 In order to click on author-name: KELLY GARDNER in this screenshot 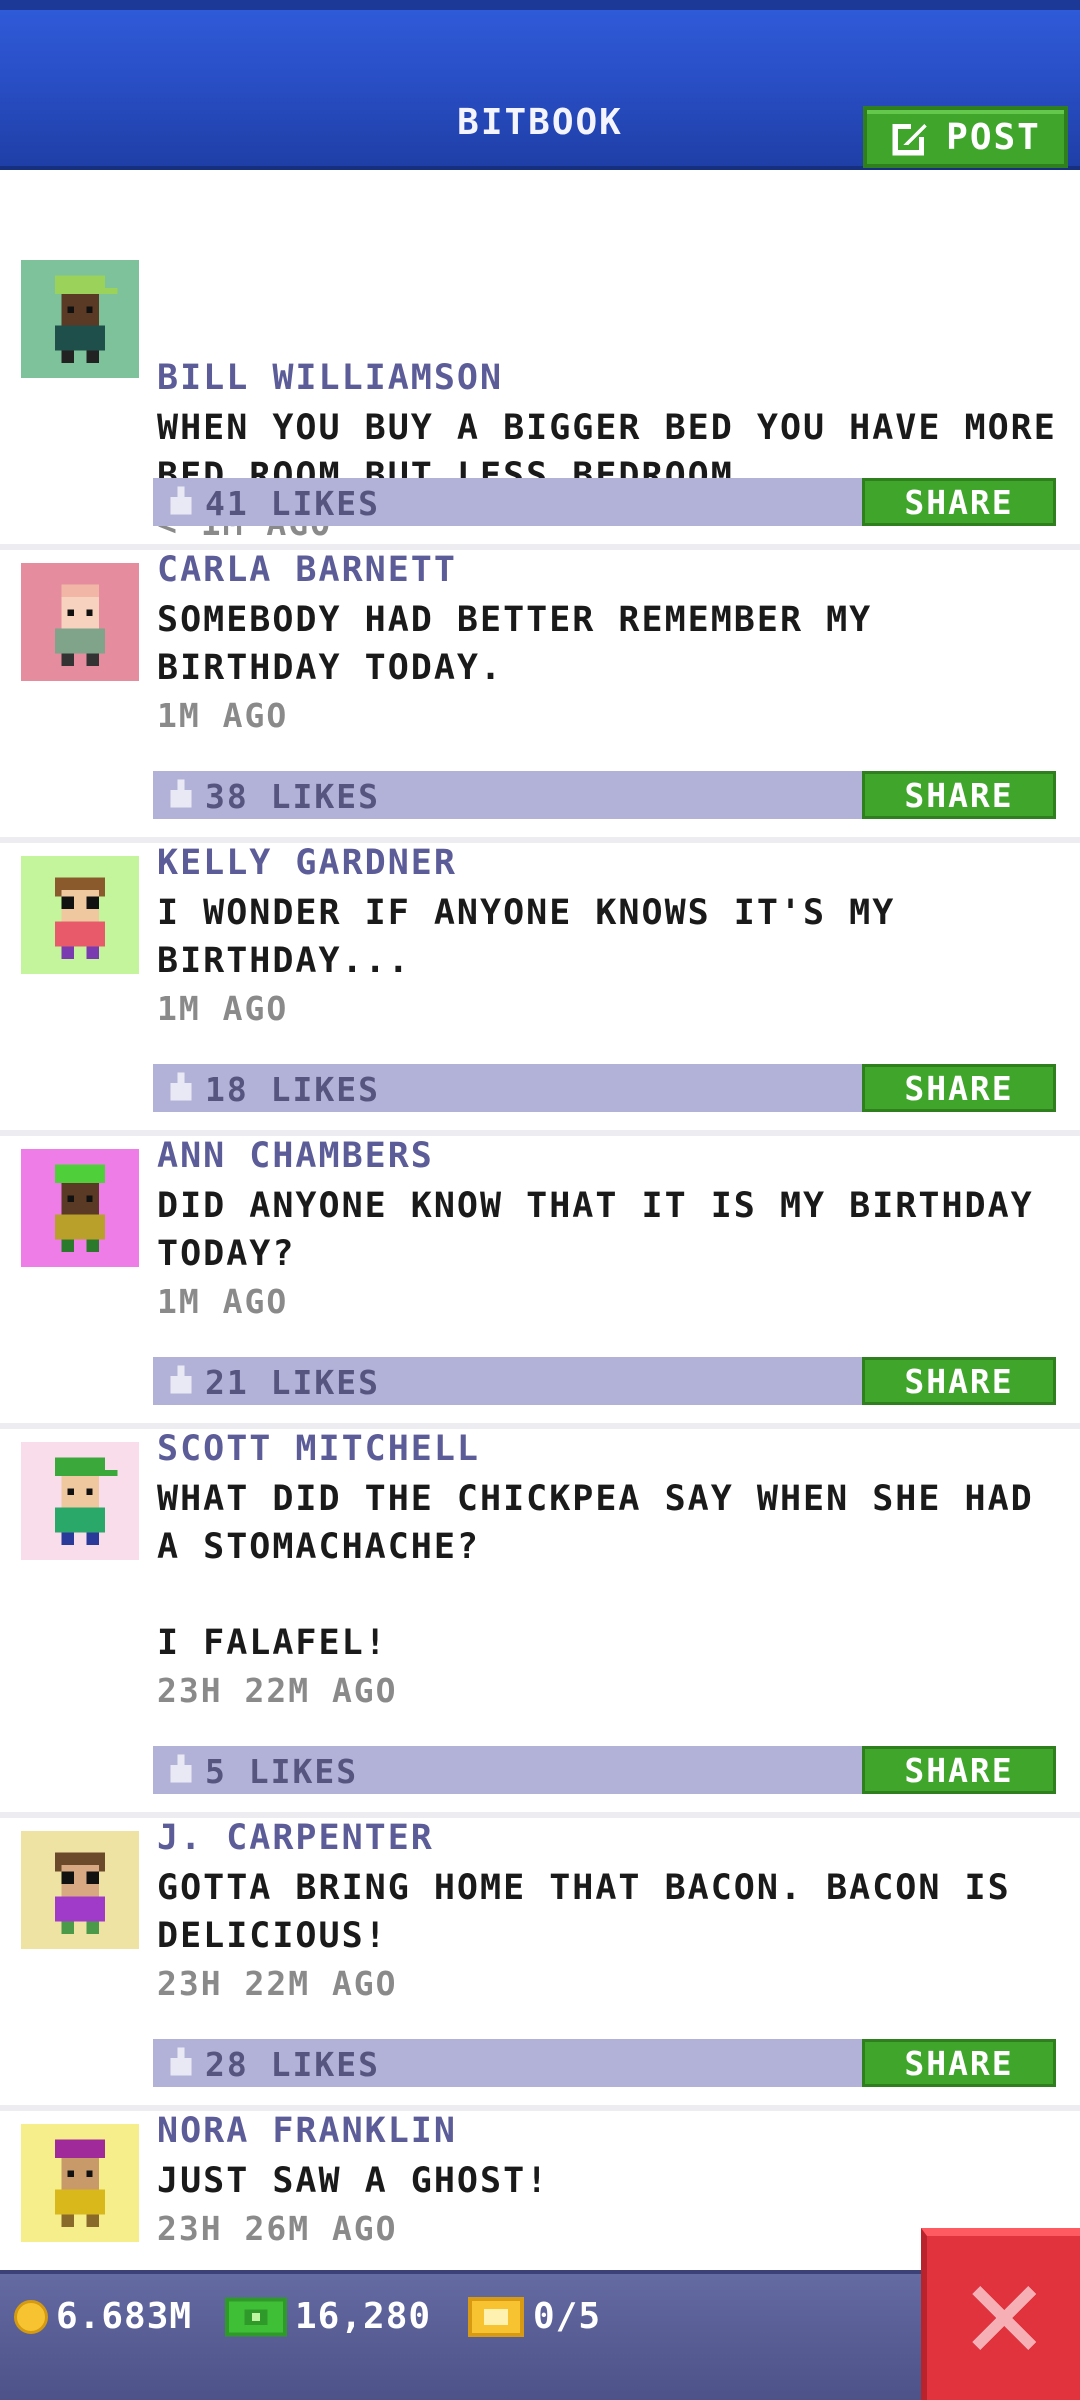, I will do `click(307, 863)`.